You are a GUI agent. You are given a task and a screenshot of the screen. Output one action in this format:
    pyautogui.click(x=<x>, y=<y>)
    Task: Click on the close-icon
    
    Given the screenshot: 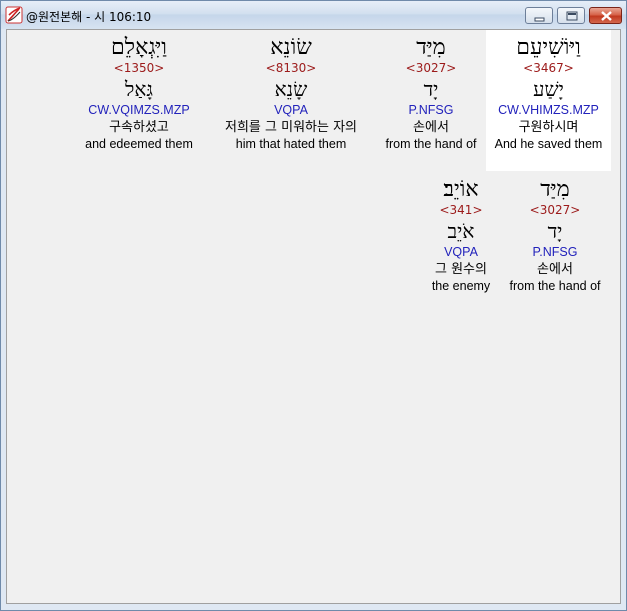 What is the action you would take?
    pyautogui.click(x=606, y=16)
    